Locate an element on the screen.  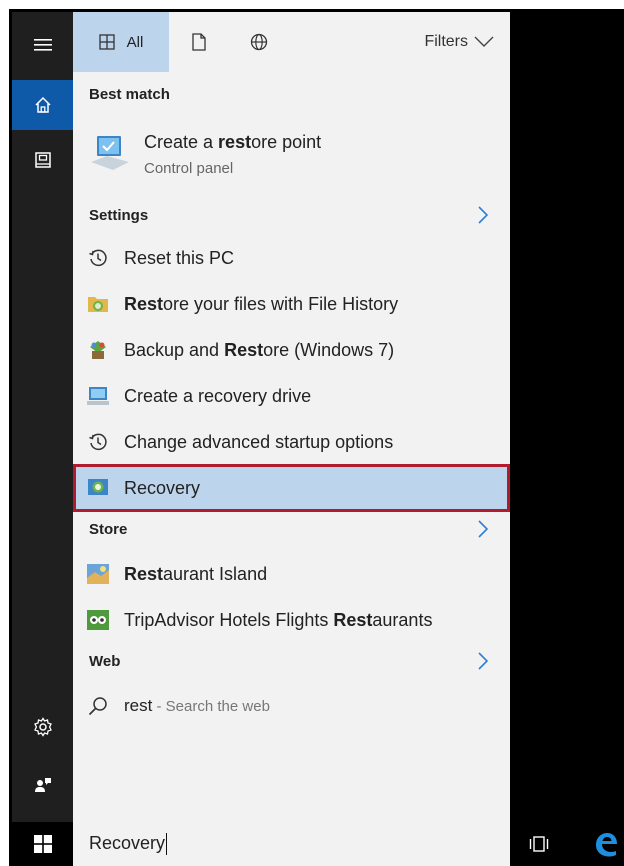
home-button is located at coordinates (42, 105).